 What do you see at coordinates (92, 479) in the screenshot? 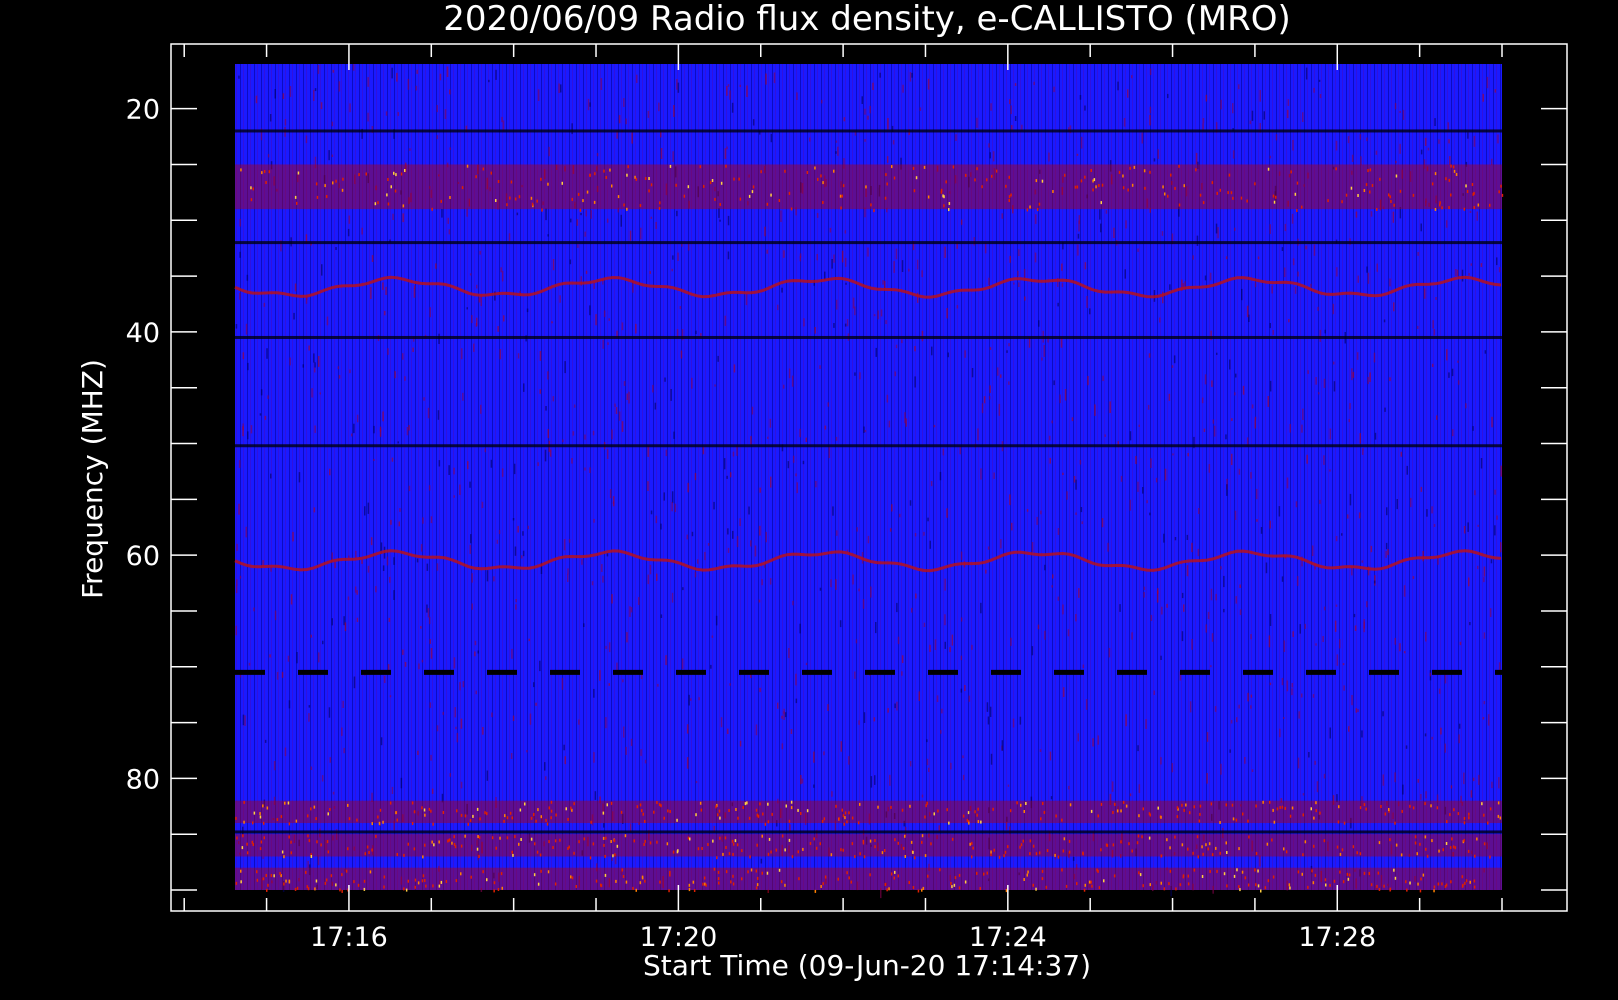
I see `y-axis-label: Frequency (MHZ)` at bounding box center [92, 479].